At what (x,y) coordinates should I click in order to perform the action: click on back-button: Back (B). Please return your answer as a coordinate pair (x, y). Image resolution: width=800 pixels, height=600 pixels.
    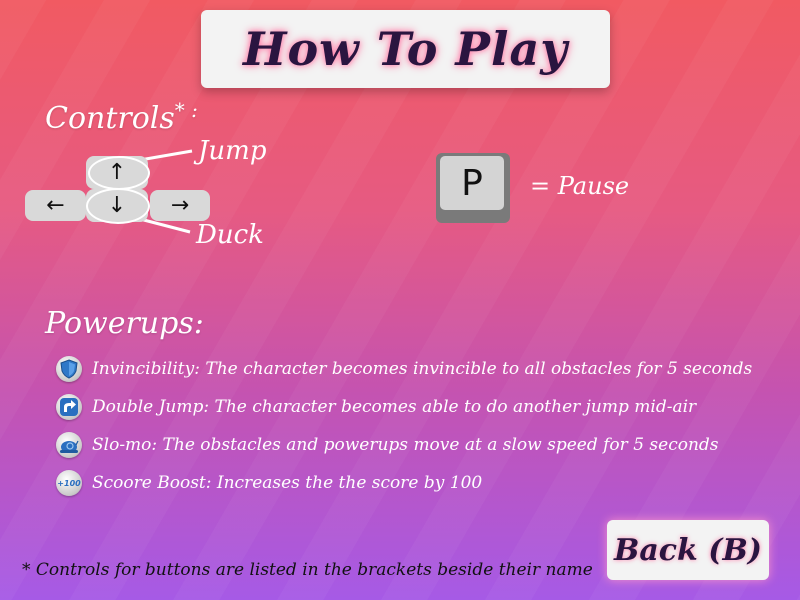
    Looking at the image, I should click on (688, 550).